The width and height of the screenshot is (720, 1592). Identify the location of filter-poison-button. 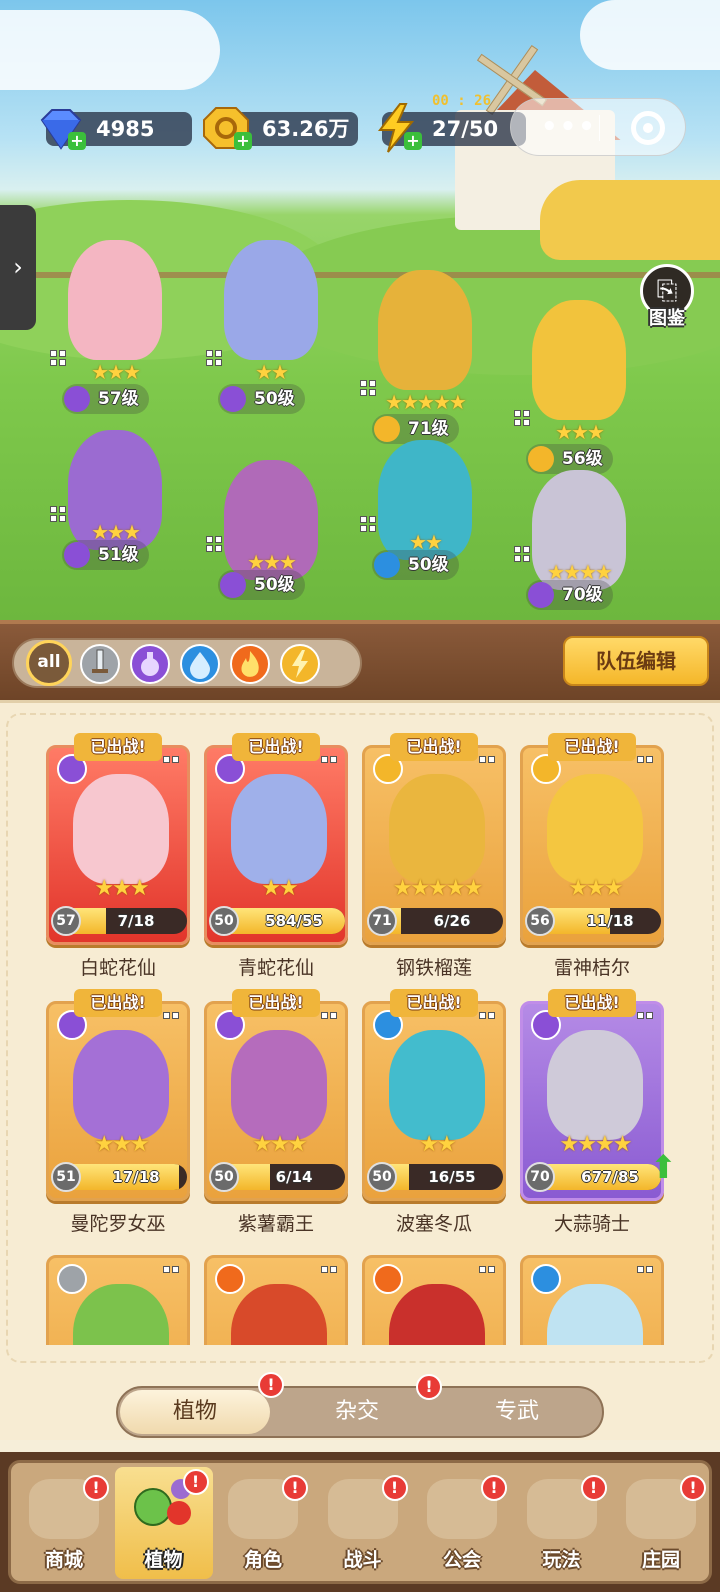
(150, 664).